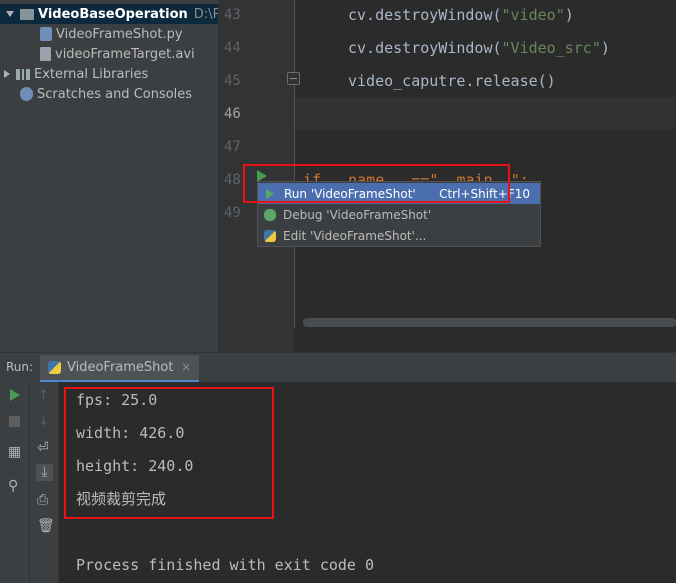 The width and height of the screenshot is (676, 583). I want to click on project-name: VideoBaseOperation, so click(113, 14).